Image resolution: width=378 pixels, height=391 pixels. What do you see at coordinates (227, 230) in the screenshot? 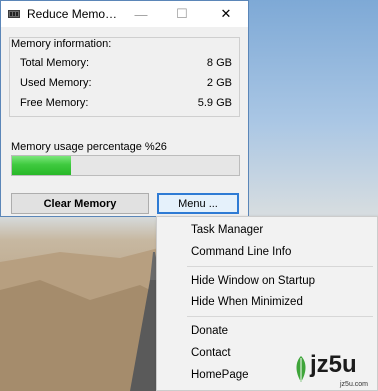
I see `menu-item-task-manager: Task Manager` at bounding box center [227, 230].